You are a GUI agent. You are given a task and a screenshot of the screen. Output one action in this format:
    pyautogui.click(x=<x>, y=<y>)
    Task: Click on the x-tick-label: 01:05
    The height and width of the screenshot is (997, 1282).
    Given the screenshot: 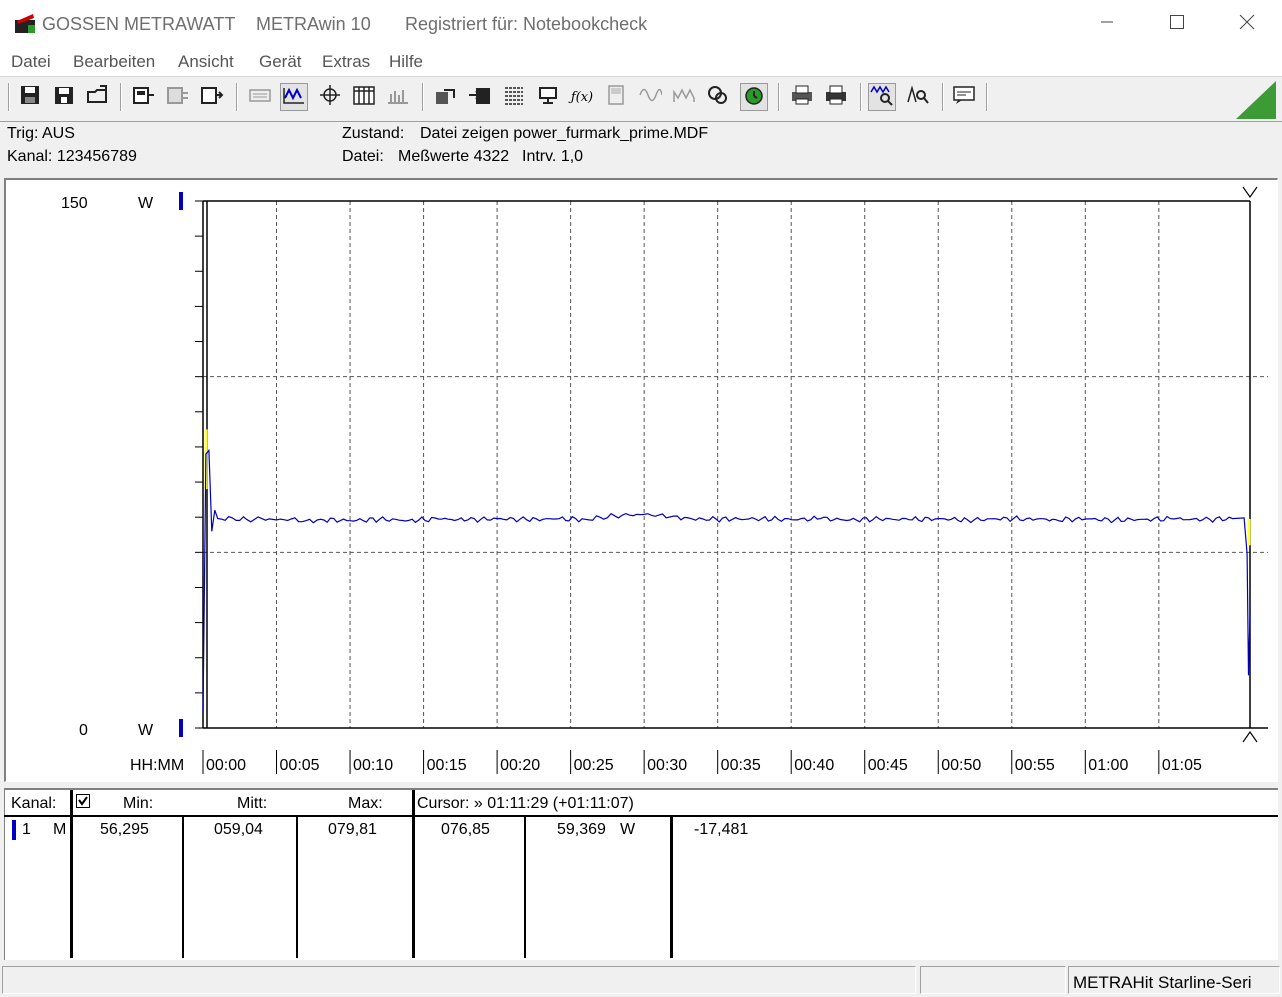 What is the action you would take?
    pyautogui.click(x=1182, y=765)
    